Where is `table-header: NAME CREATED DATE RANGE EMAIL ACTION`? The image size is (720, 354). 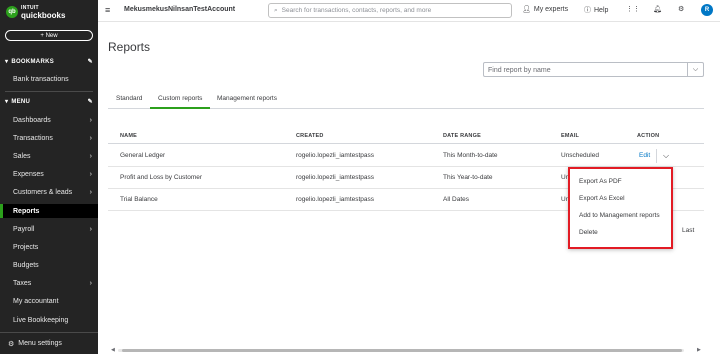 table-header: NAME CREATED DATE RANGE EMAIL ACTION is located at coordinates (406, 136).